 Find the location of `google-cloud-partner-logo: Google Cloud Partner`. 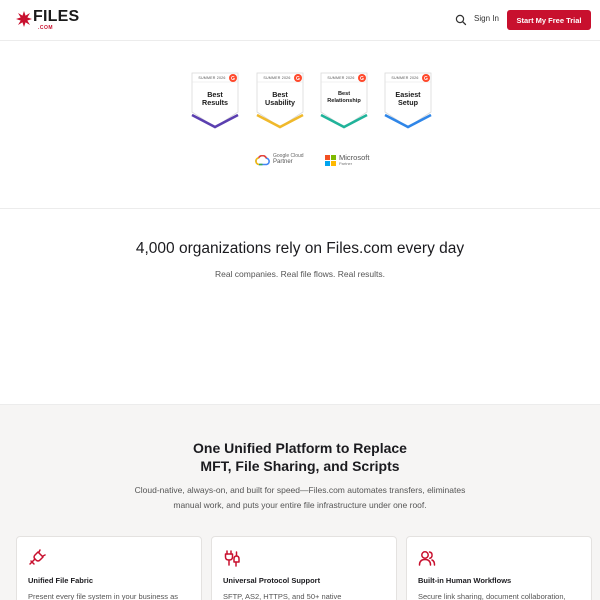

google-cloud-partner-logo: Google Cloud Partner is located at coordinates (279, 160).